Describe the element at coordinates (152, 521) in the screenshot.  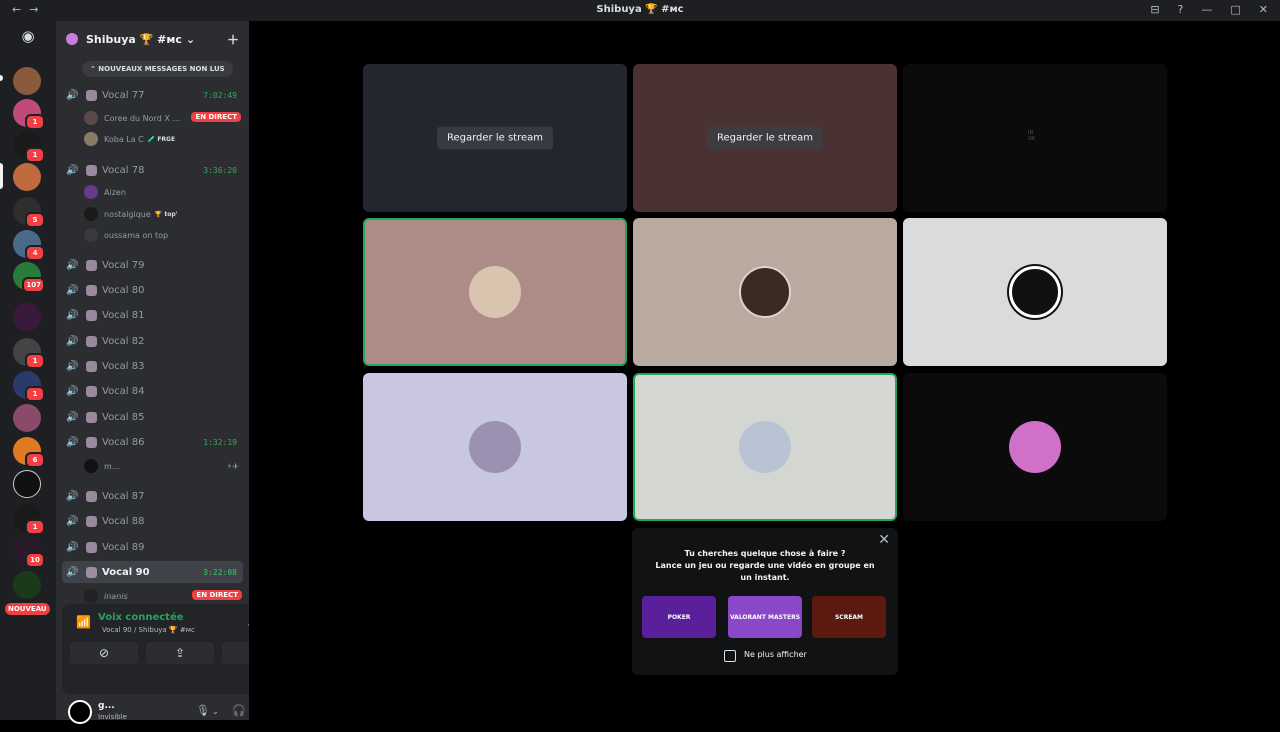
I see `voice-channel-88: 🔊 Vocal 88` at that location.